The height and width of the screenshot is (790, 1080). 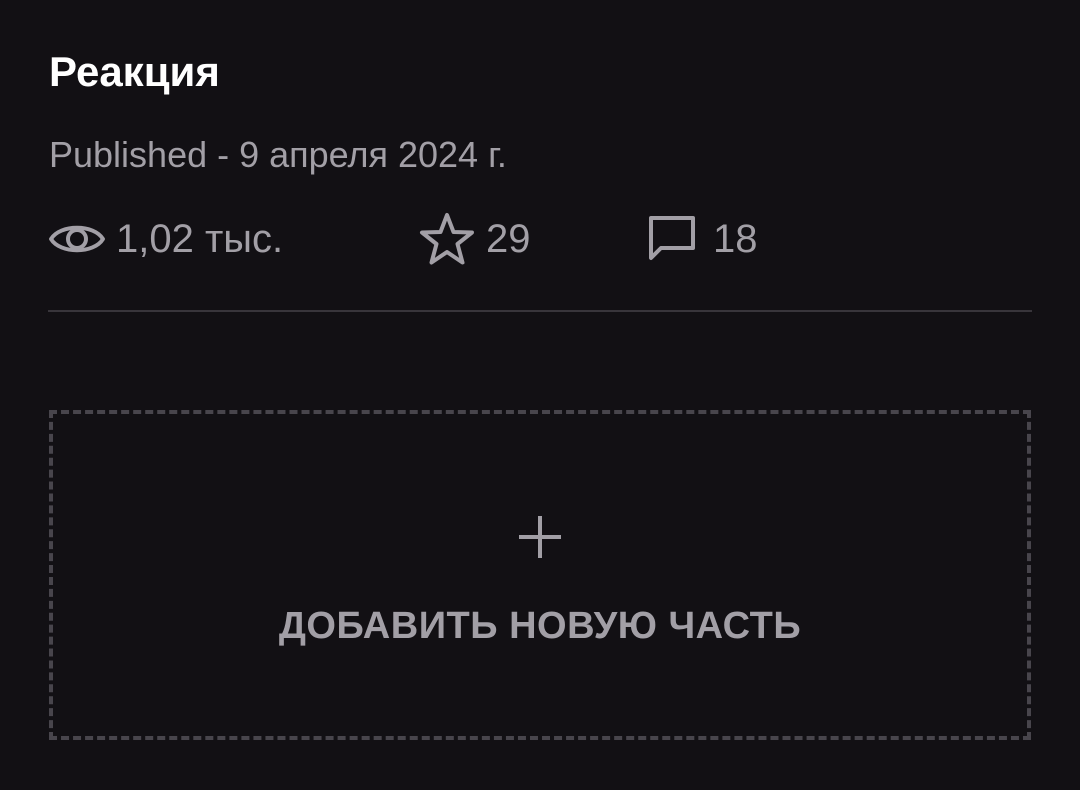 What do you see at coordinates (200, 238) in the screenshot?
I see `views-count: 1,02 тыс.` at bounding box center [200, 238].